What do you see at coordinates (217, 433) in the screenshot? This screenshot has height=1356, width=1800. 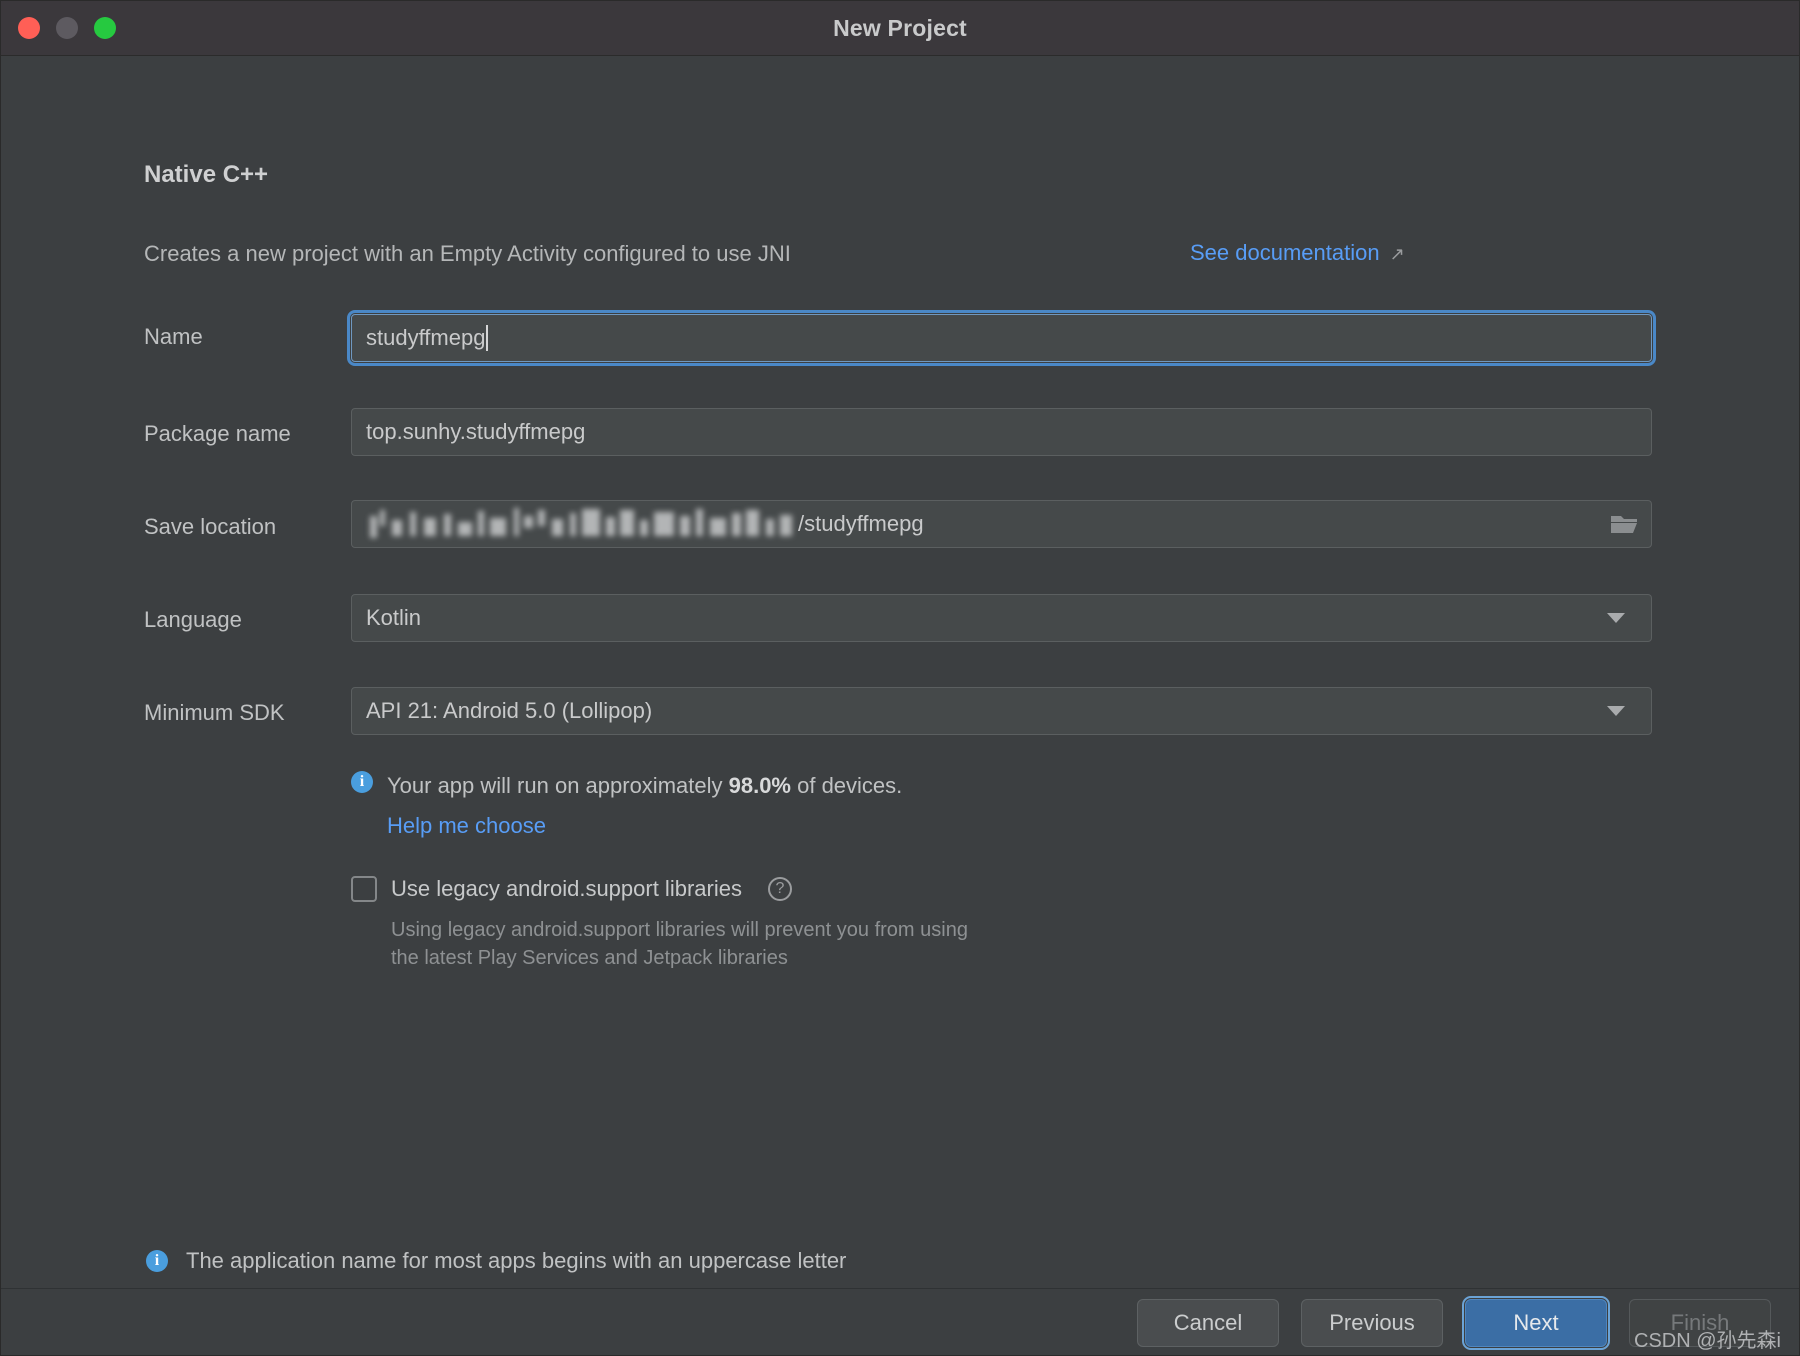 I see `package-name-label: Package name` at bounding box center [217, 433].